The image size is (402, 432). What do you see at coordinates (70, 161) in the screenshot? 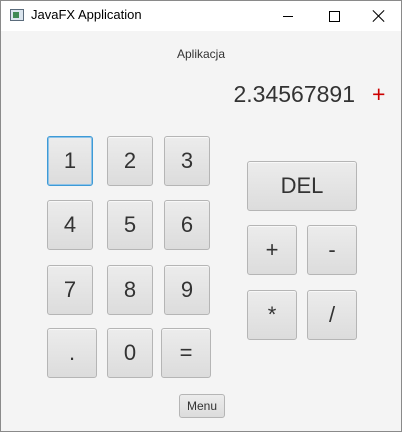
I see `key-1: 1` at bounding box center [70, 161].